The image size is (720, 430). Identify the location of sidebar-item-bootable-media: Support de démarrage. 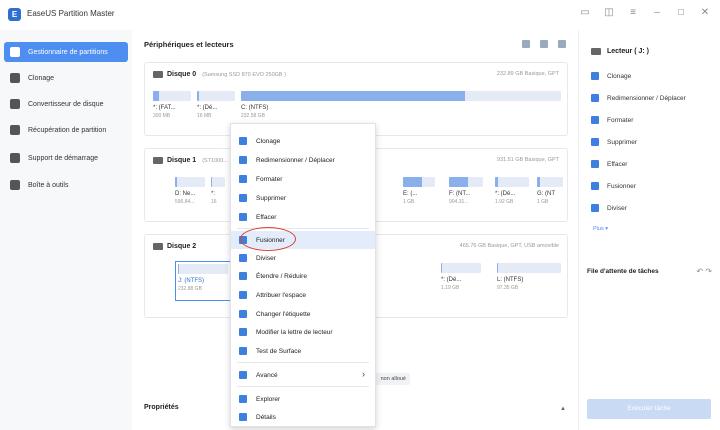
(66, 158).